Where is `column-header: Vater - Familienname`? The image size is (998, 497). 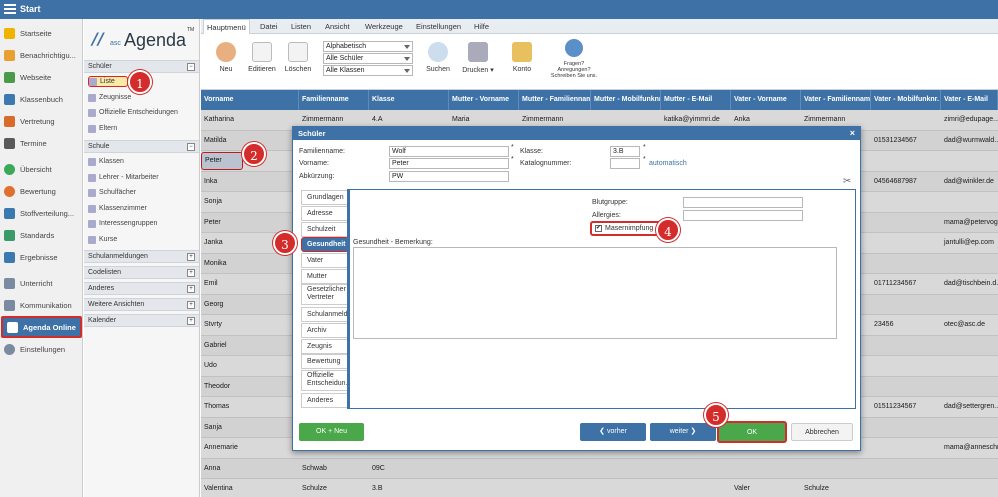
column-header: Vater - Familienname is located at coordinates (836, 100).